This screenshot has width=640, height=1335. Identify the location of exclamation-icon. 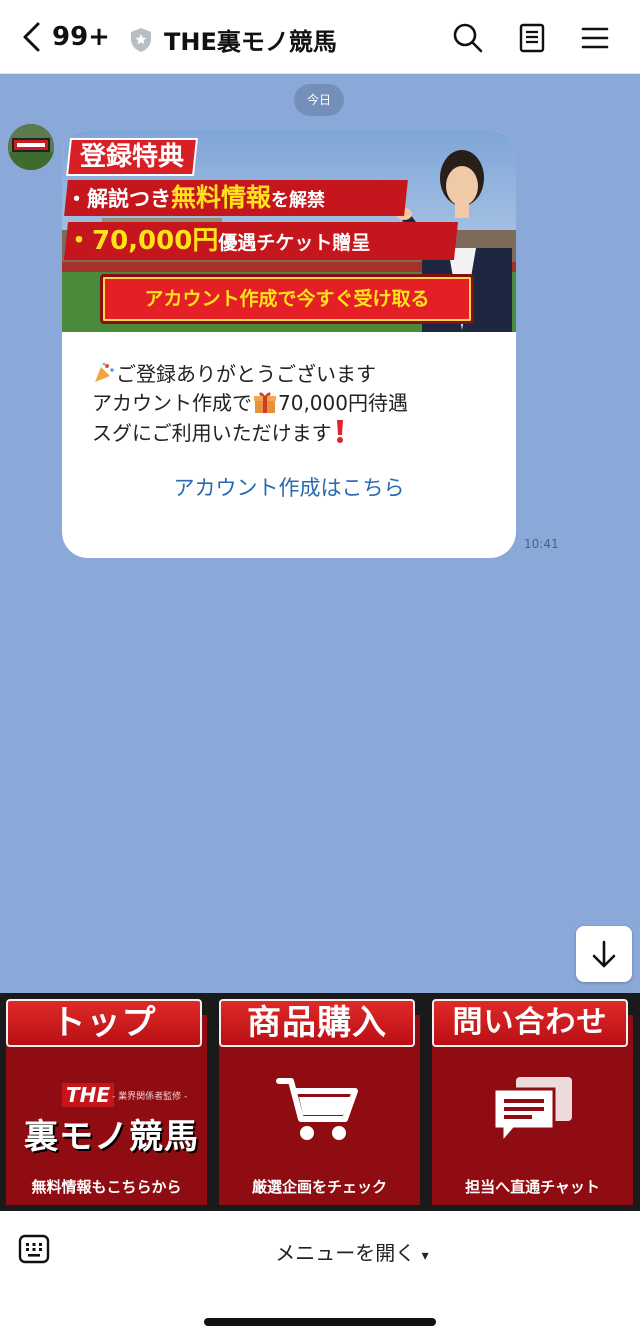
(339, 431).